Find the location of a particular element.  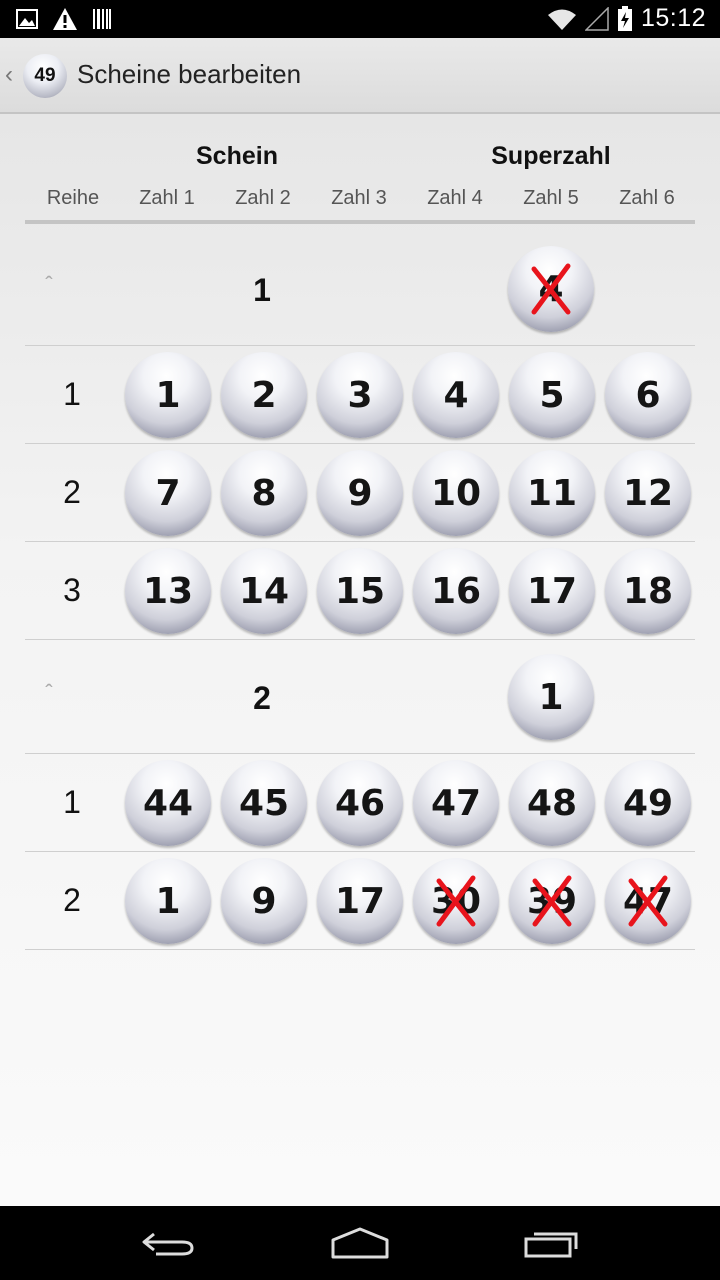

ball-number: 45 is located at coordinates (264, 803).